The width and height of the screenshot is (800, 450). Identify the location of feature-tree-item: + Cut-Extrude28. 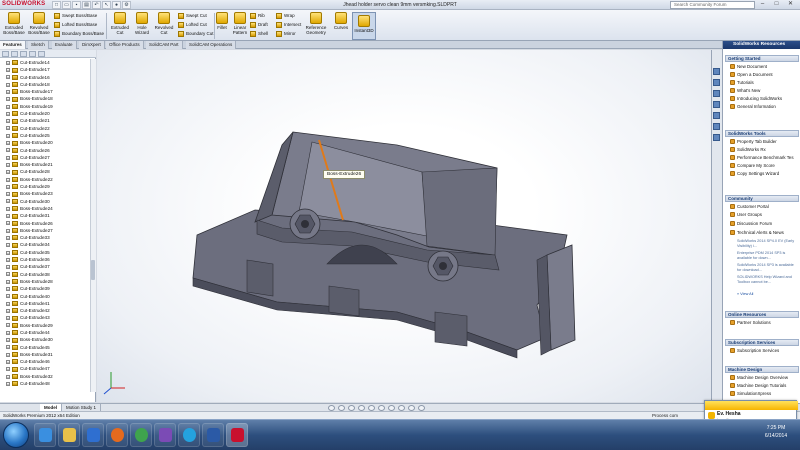
(48, 171).